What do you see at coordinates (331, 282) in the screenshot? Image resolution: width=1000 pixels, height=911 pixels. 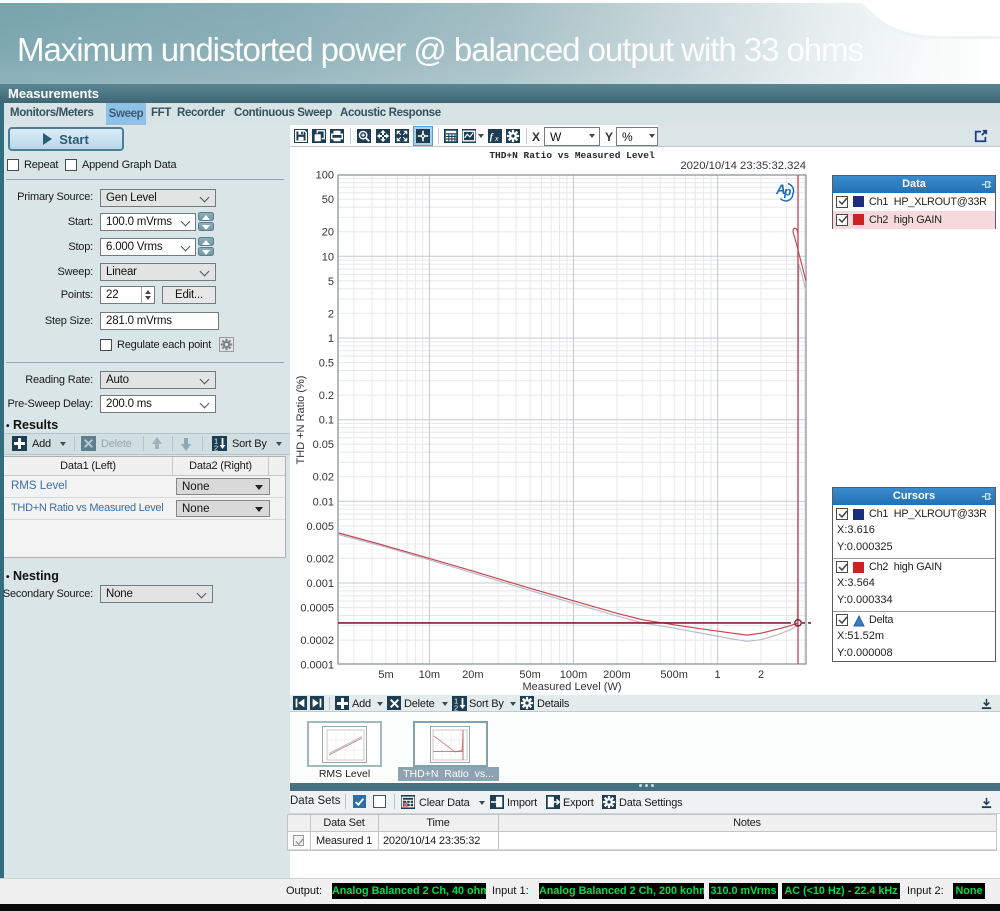 I see `svg-text: 5` at bounding box center [331, 282].